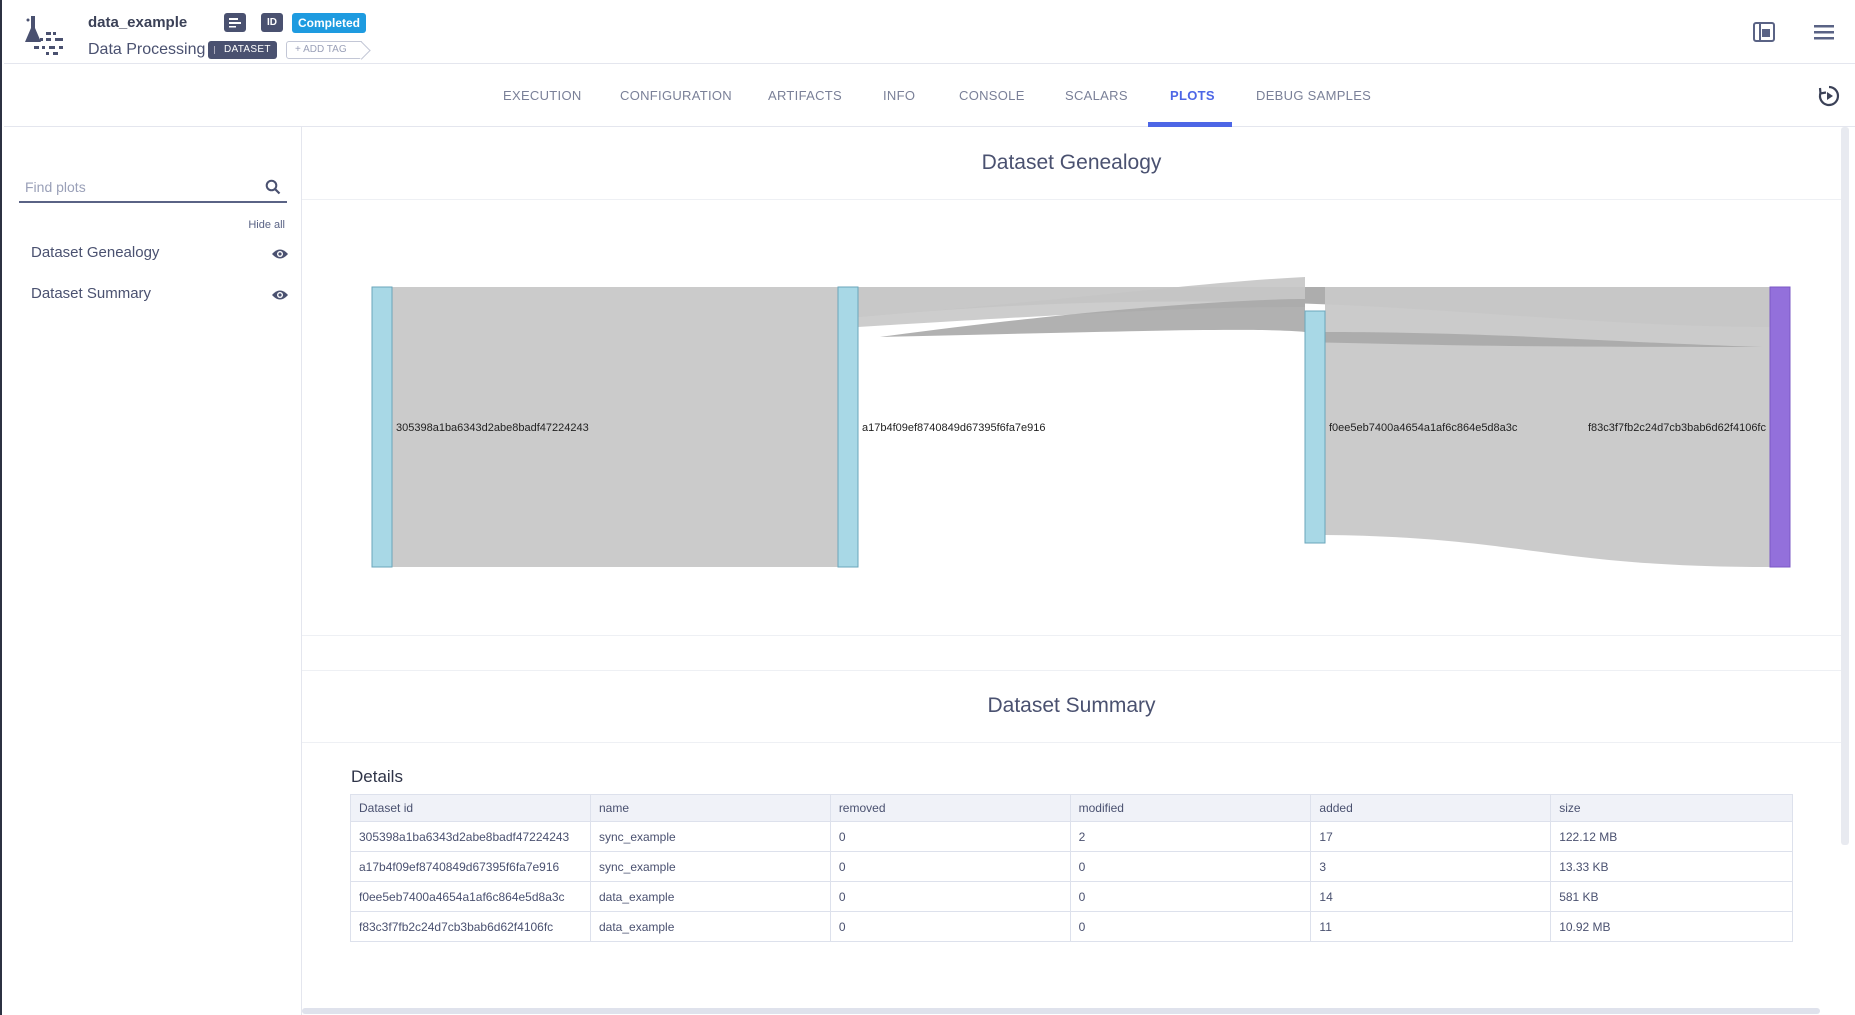 This screenshot has width=1855, height=1015. Describe the element at coordinates (1313, 95) in the screenshot. I see `tab-debug-samples: DEBUG SAMPLES` at that location.